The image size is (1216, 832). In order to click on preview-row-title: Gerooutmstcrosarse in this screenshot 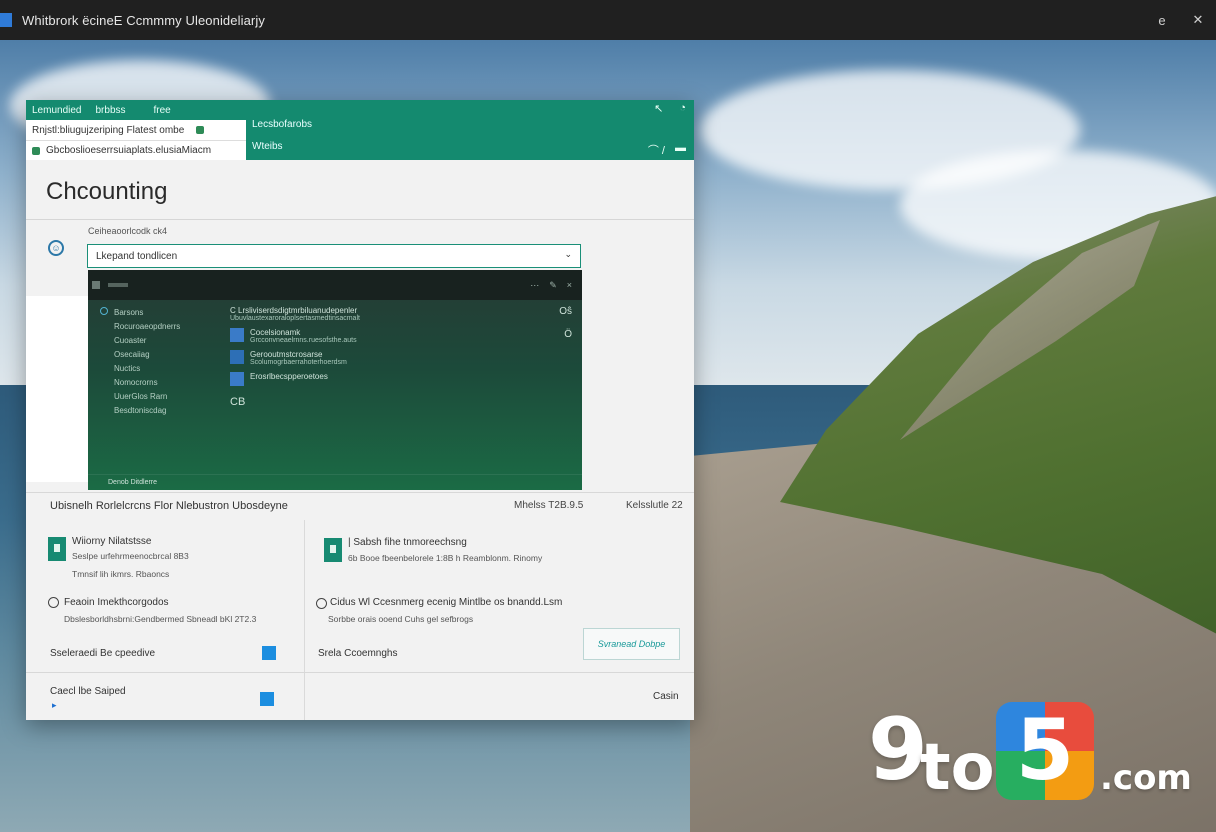, I will do `click(286, 354)`.